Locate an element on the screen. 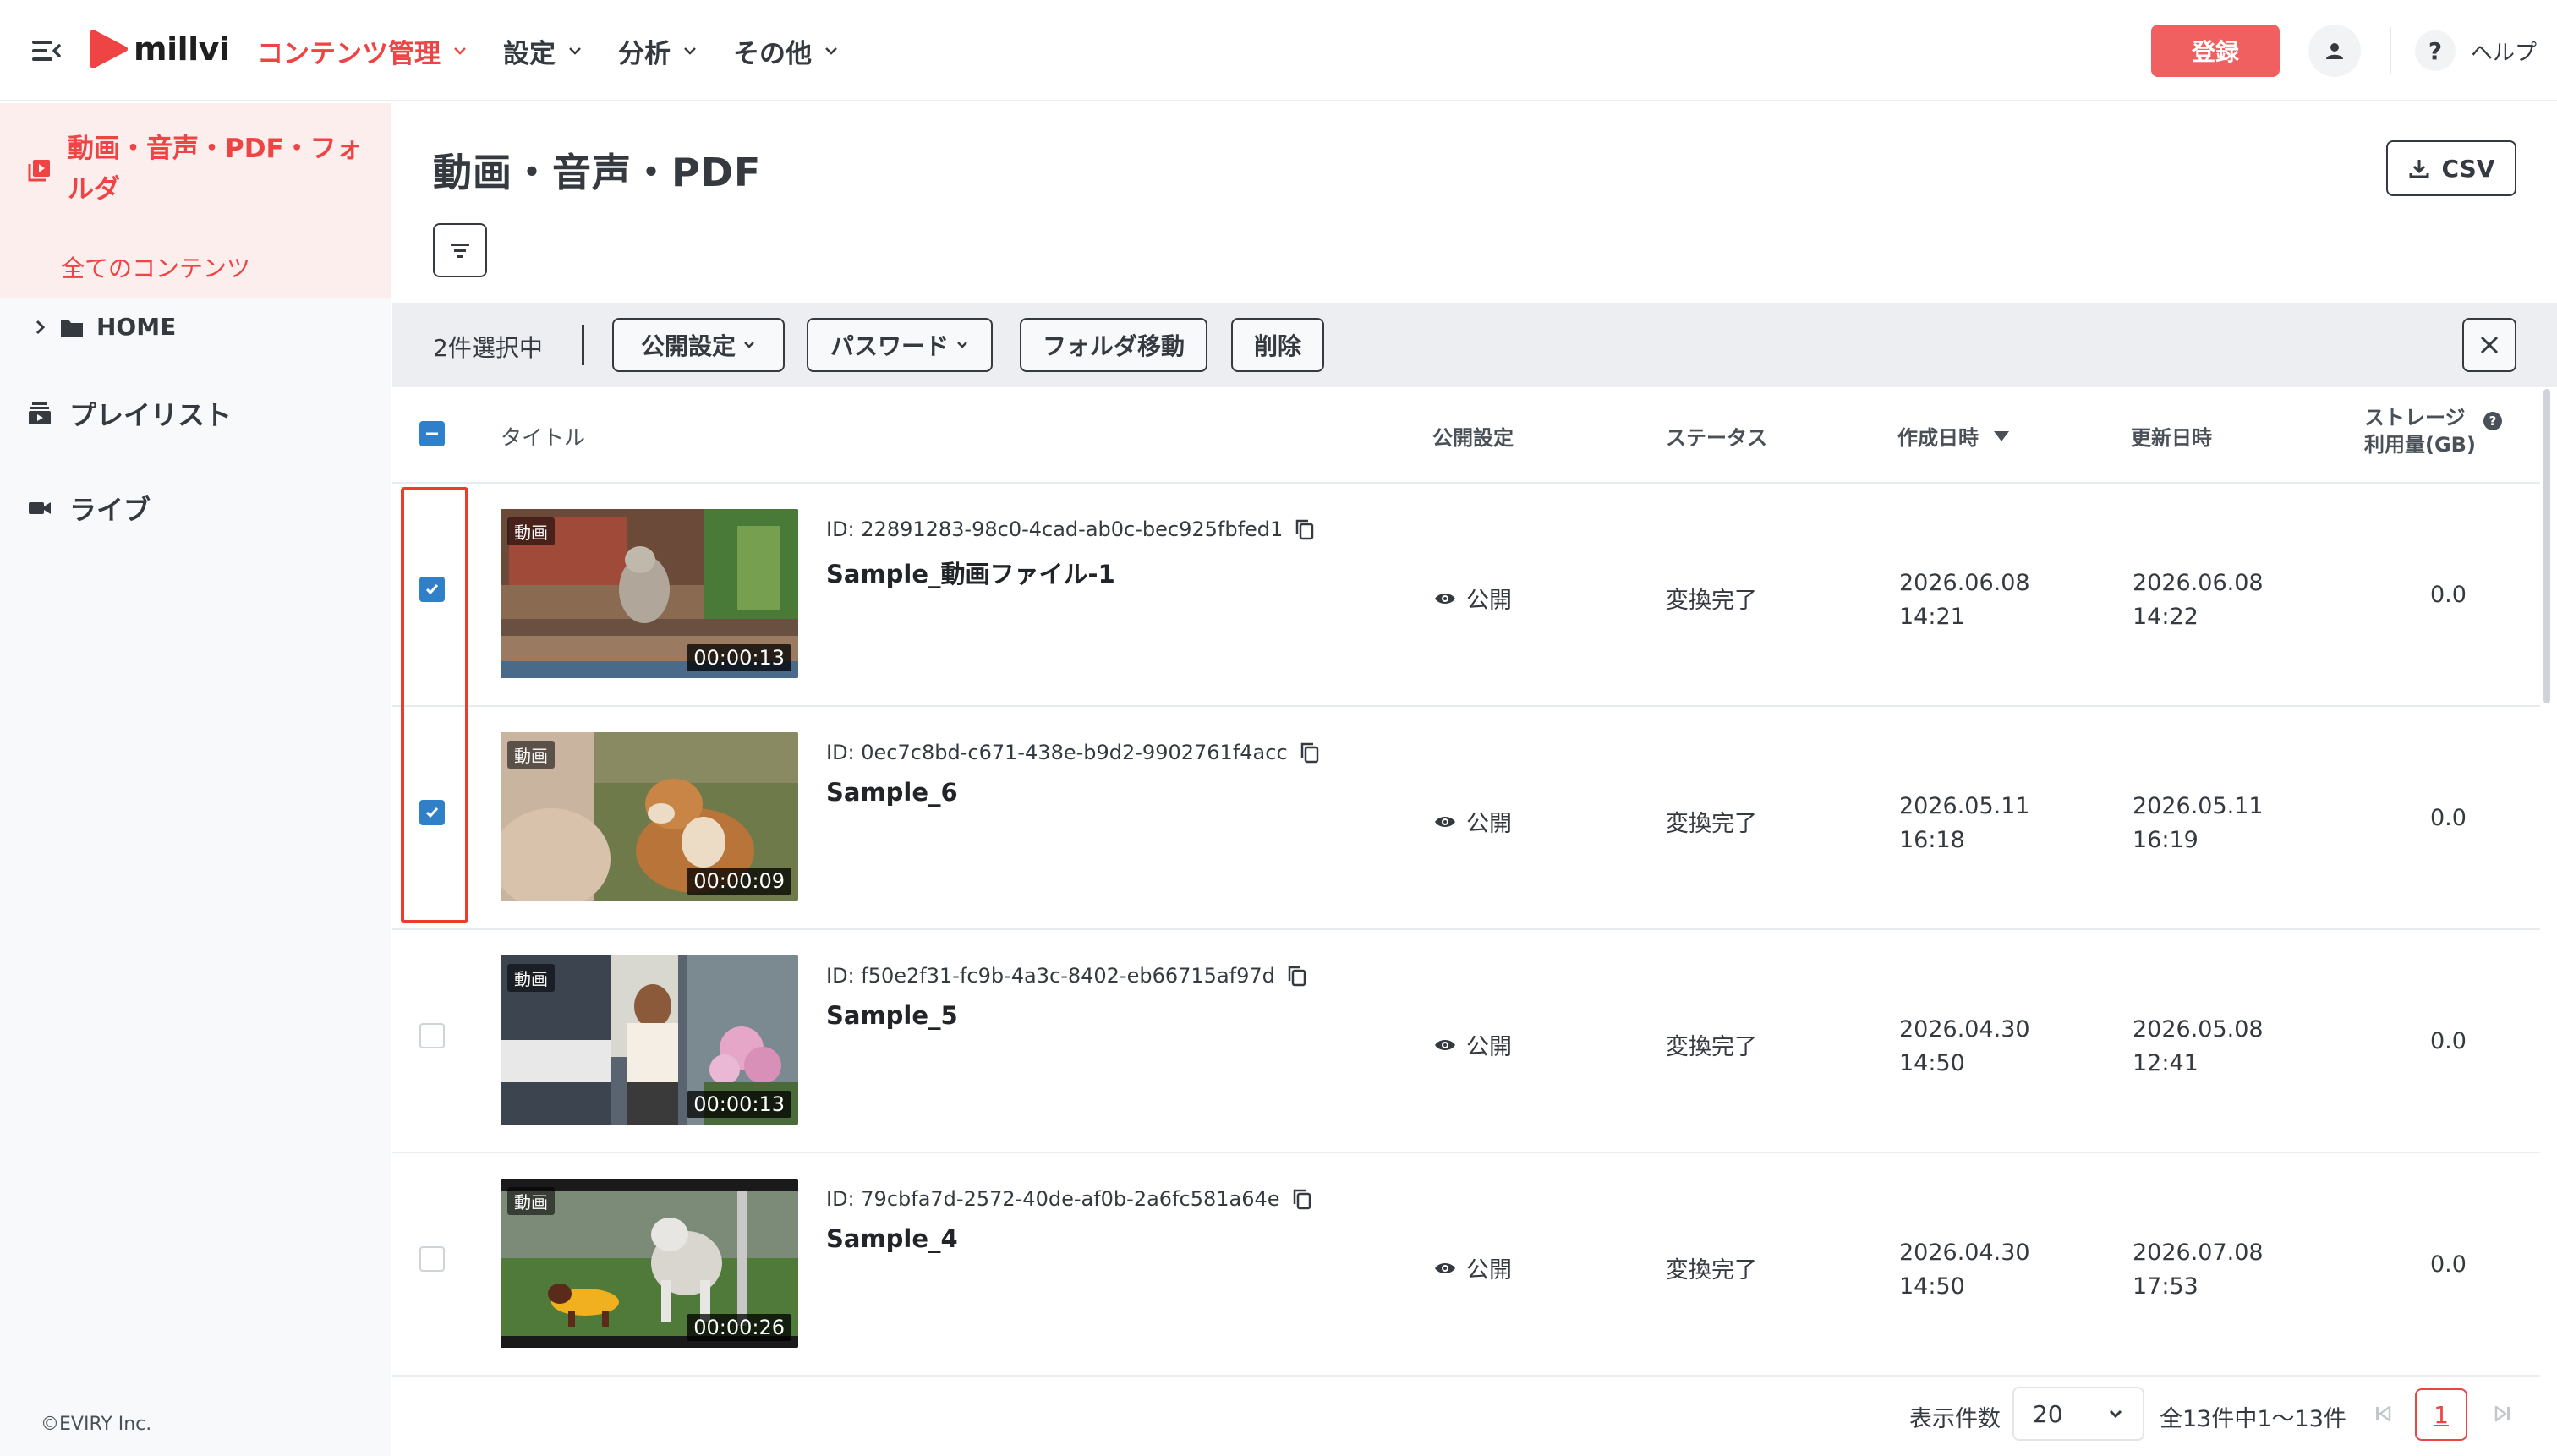 Image resolution: width=2557 pixels, height=1456 pixels. content-title: Sample_動画ファイル-1 is located at coordinates (970, 573).